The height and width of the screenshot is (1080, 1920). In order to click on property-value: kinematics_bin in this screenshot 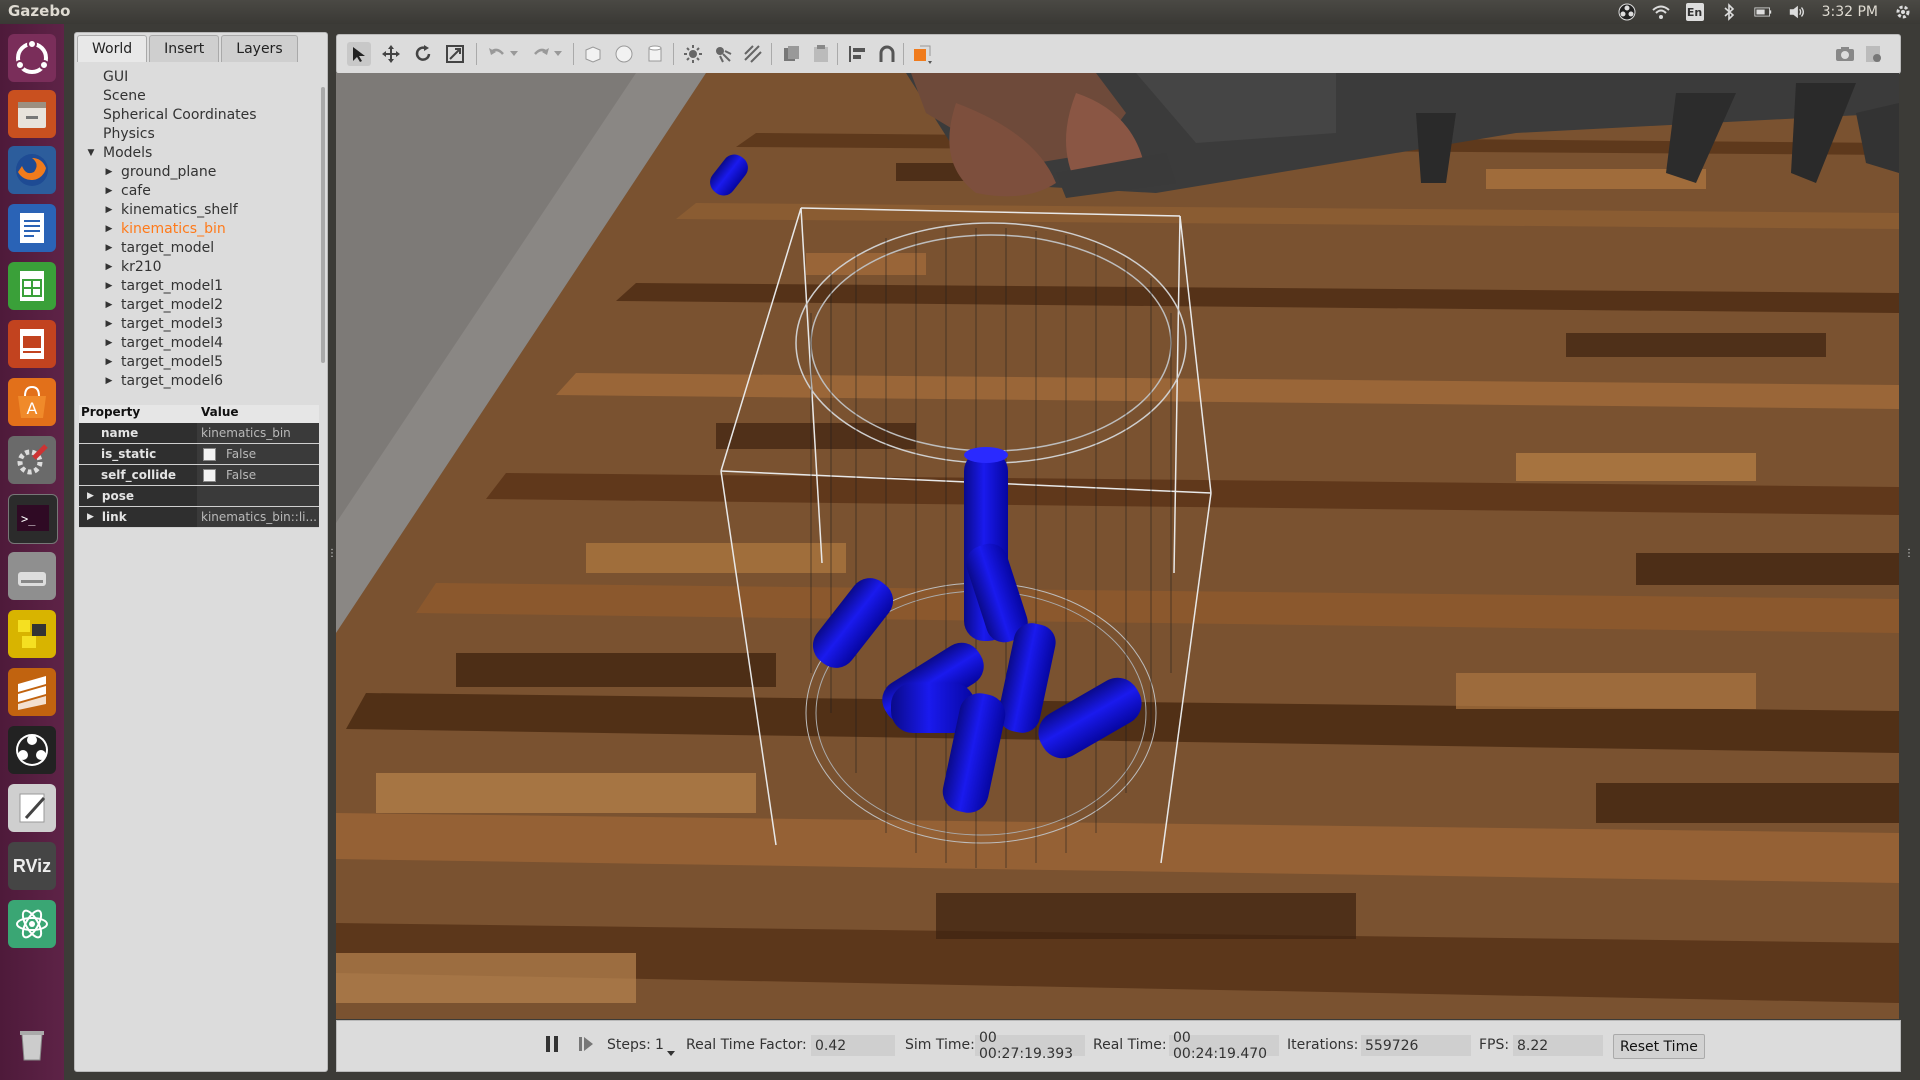, I will do `click(258, 433)`.